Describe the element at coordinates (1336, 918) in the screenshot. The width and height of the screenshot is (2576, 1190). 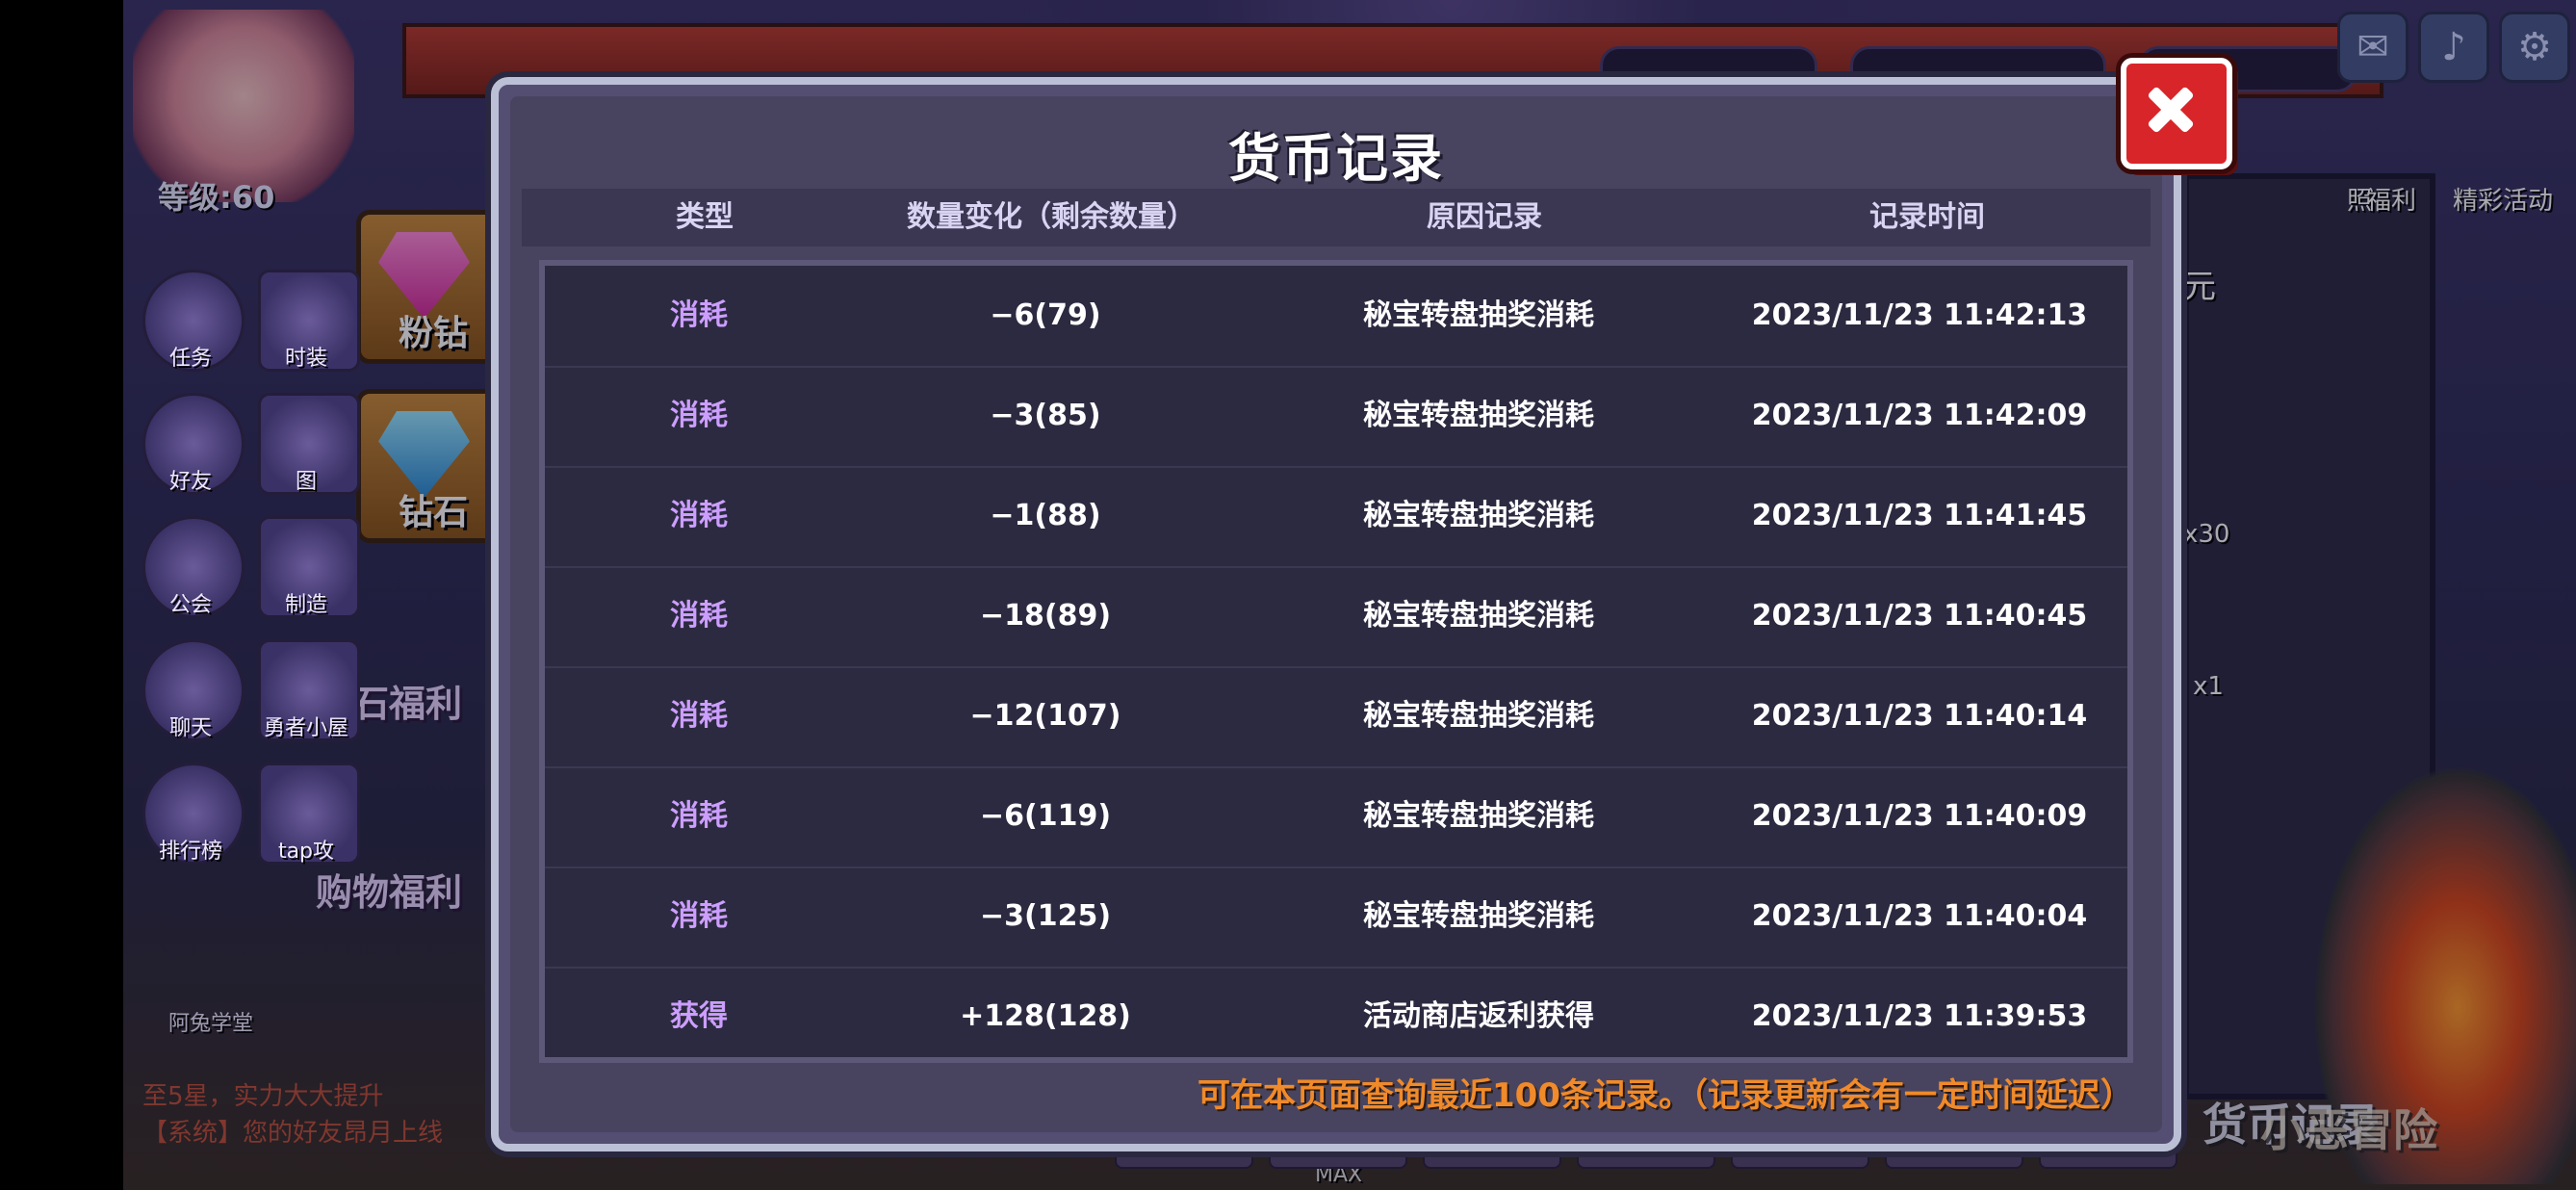
I see `record-row: 消耗 −3(125) 秘宝转盘抽奖消耗 2023/11/23 11:40:04` at that location.